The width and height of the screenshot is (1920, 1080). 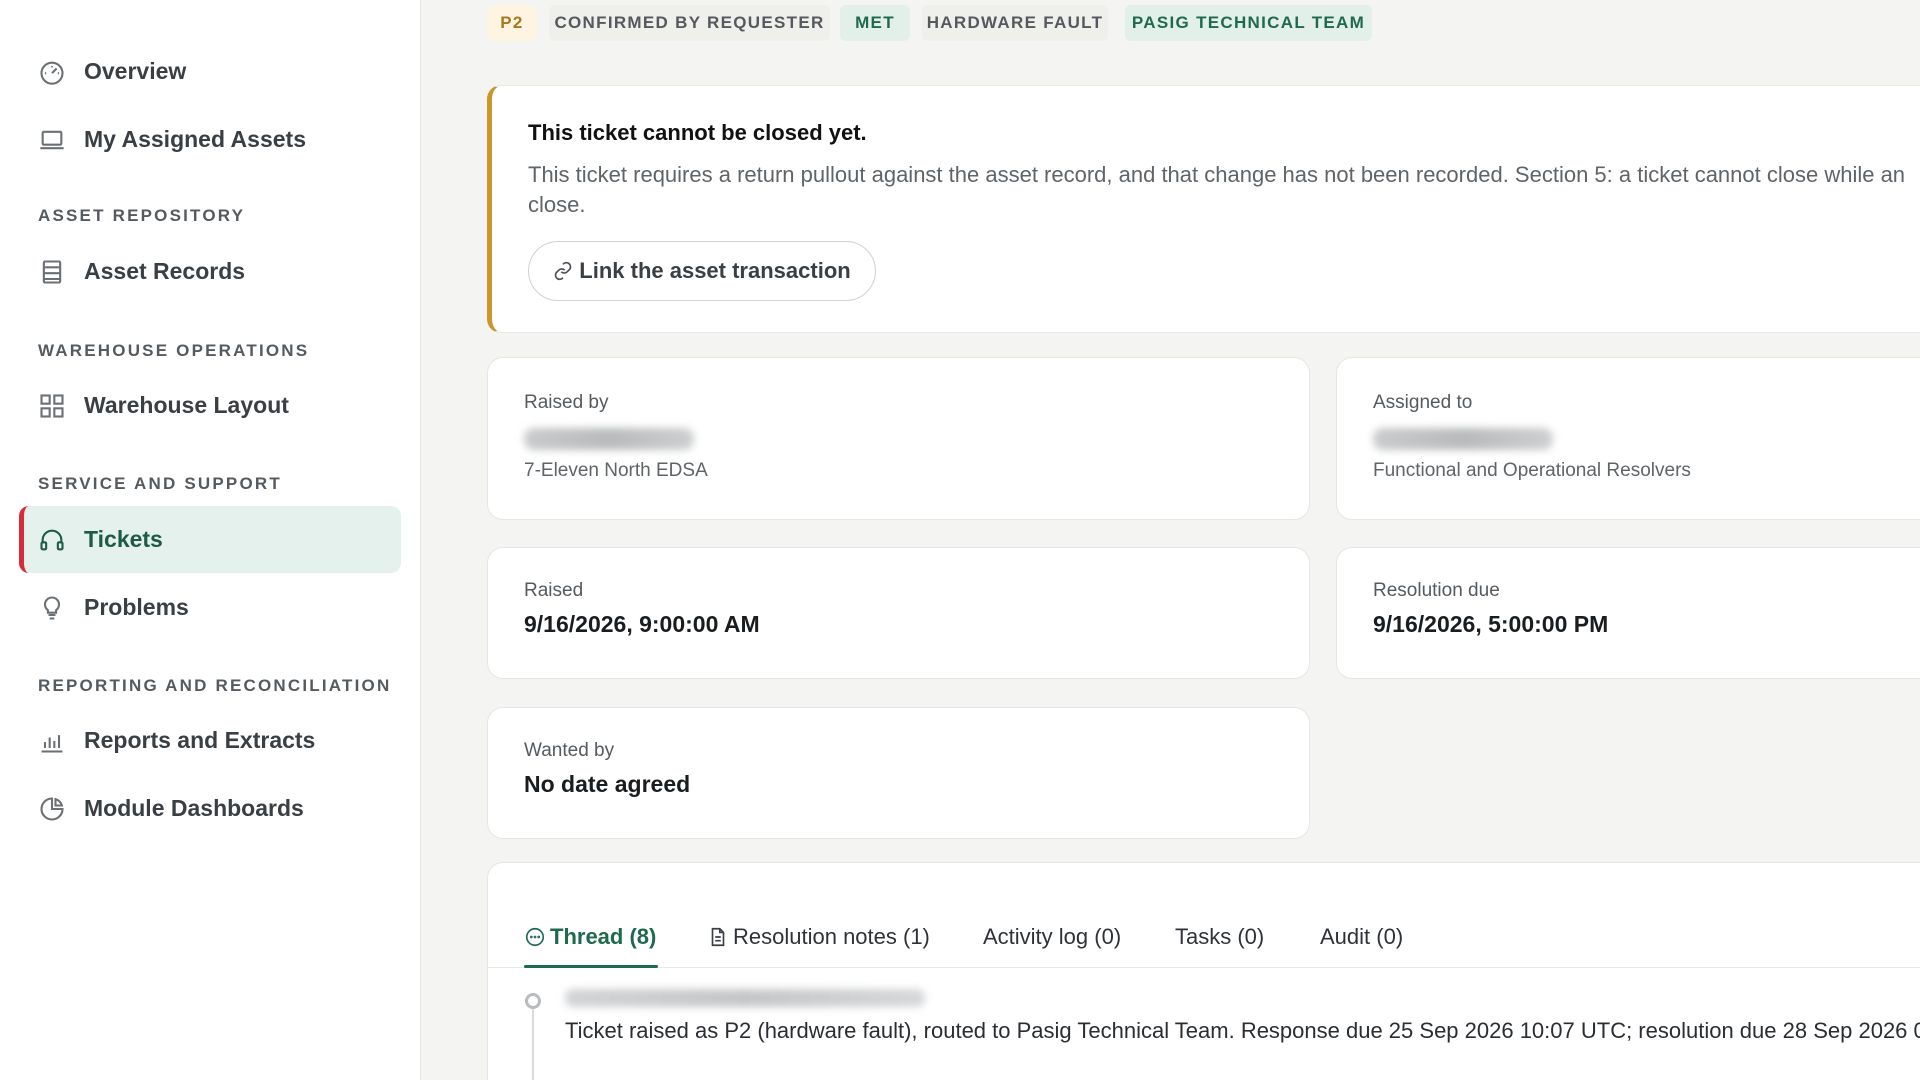 What do you see at coordinates (557, 204) in the screenshot?
I see `alert-body-continued: close.` at bounding box center [557, 204].